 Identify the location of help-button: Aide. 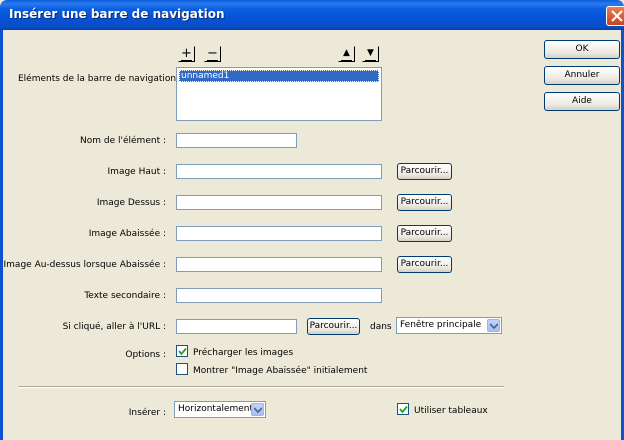
(582, 101).